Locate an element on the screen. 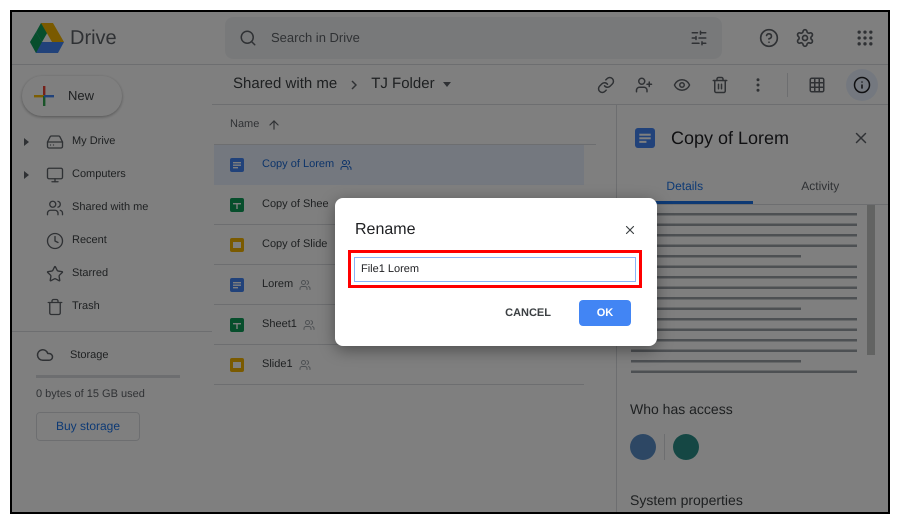  dropdown-caret-icon is located at coordinates (446, 84).